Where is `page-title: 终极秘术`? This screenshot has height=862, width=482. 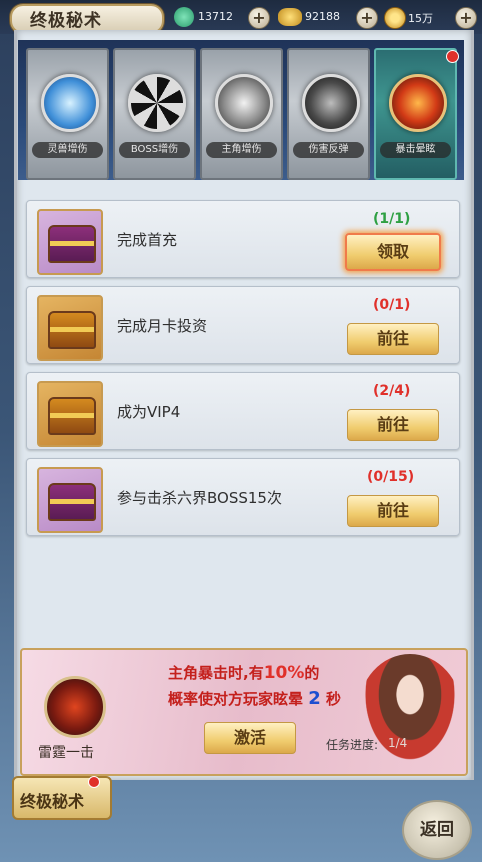 page-title: 终极秘术 is located at coordinates (66, 21).